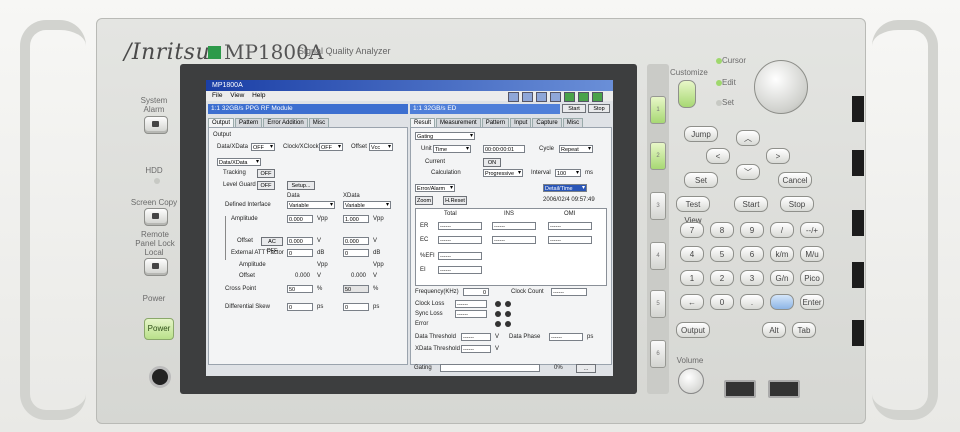  What do you see at coordinates (458, 122) in the screenshot?
I see `tab-measurement: Measurement` at bounding box center [458, 122].